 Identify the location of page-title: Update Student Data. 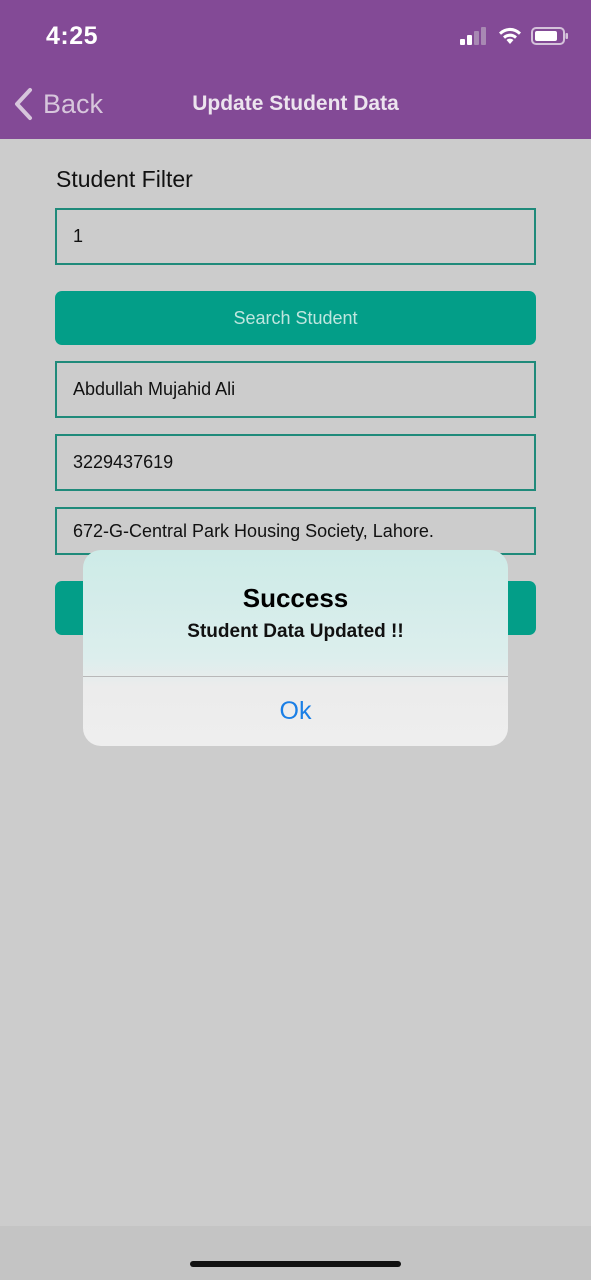
(295, 103).